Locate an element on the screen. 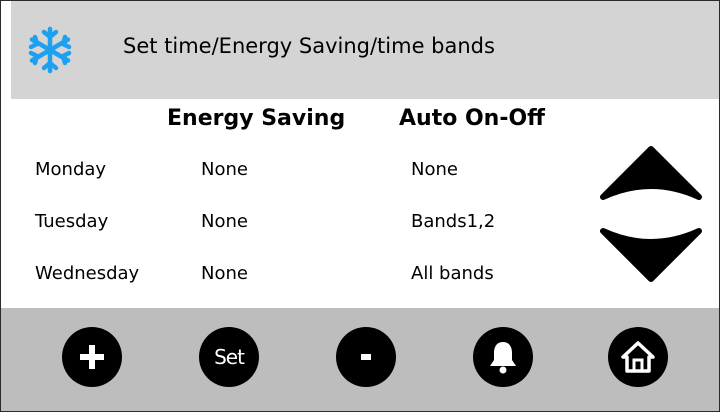  set-button-label: Set is located at coordinates (229, 357).